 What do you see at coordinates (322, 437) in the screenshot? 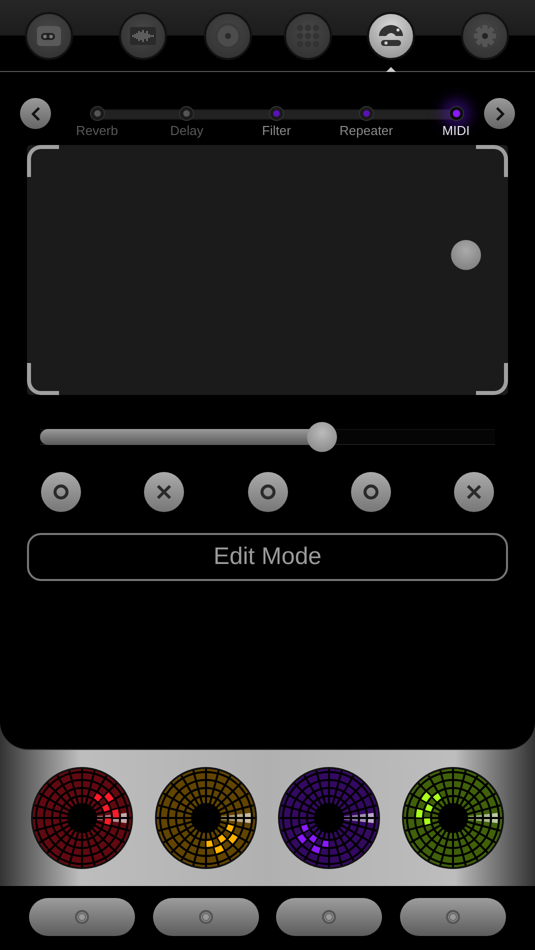
I see `slider-thumb` at bounding box center [322, 437].